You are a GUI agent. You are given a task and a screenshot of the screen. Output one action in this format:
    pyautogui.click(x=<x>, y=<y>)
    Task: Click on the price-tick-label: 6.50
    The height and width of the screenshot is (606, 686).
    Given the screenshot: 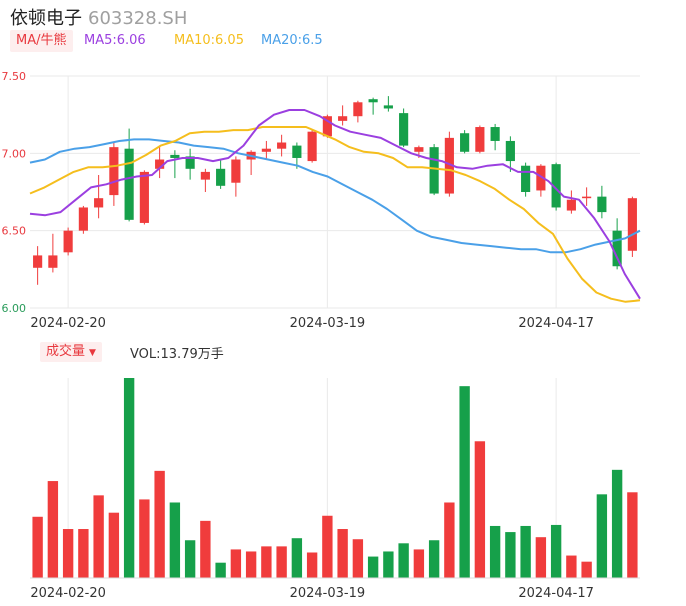 What is the action you would take?
    pyautogui.click(x=14, y=231)
    